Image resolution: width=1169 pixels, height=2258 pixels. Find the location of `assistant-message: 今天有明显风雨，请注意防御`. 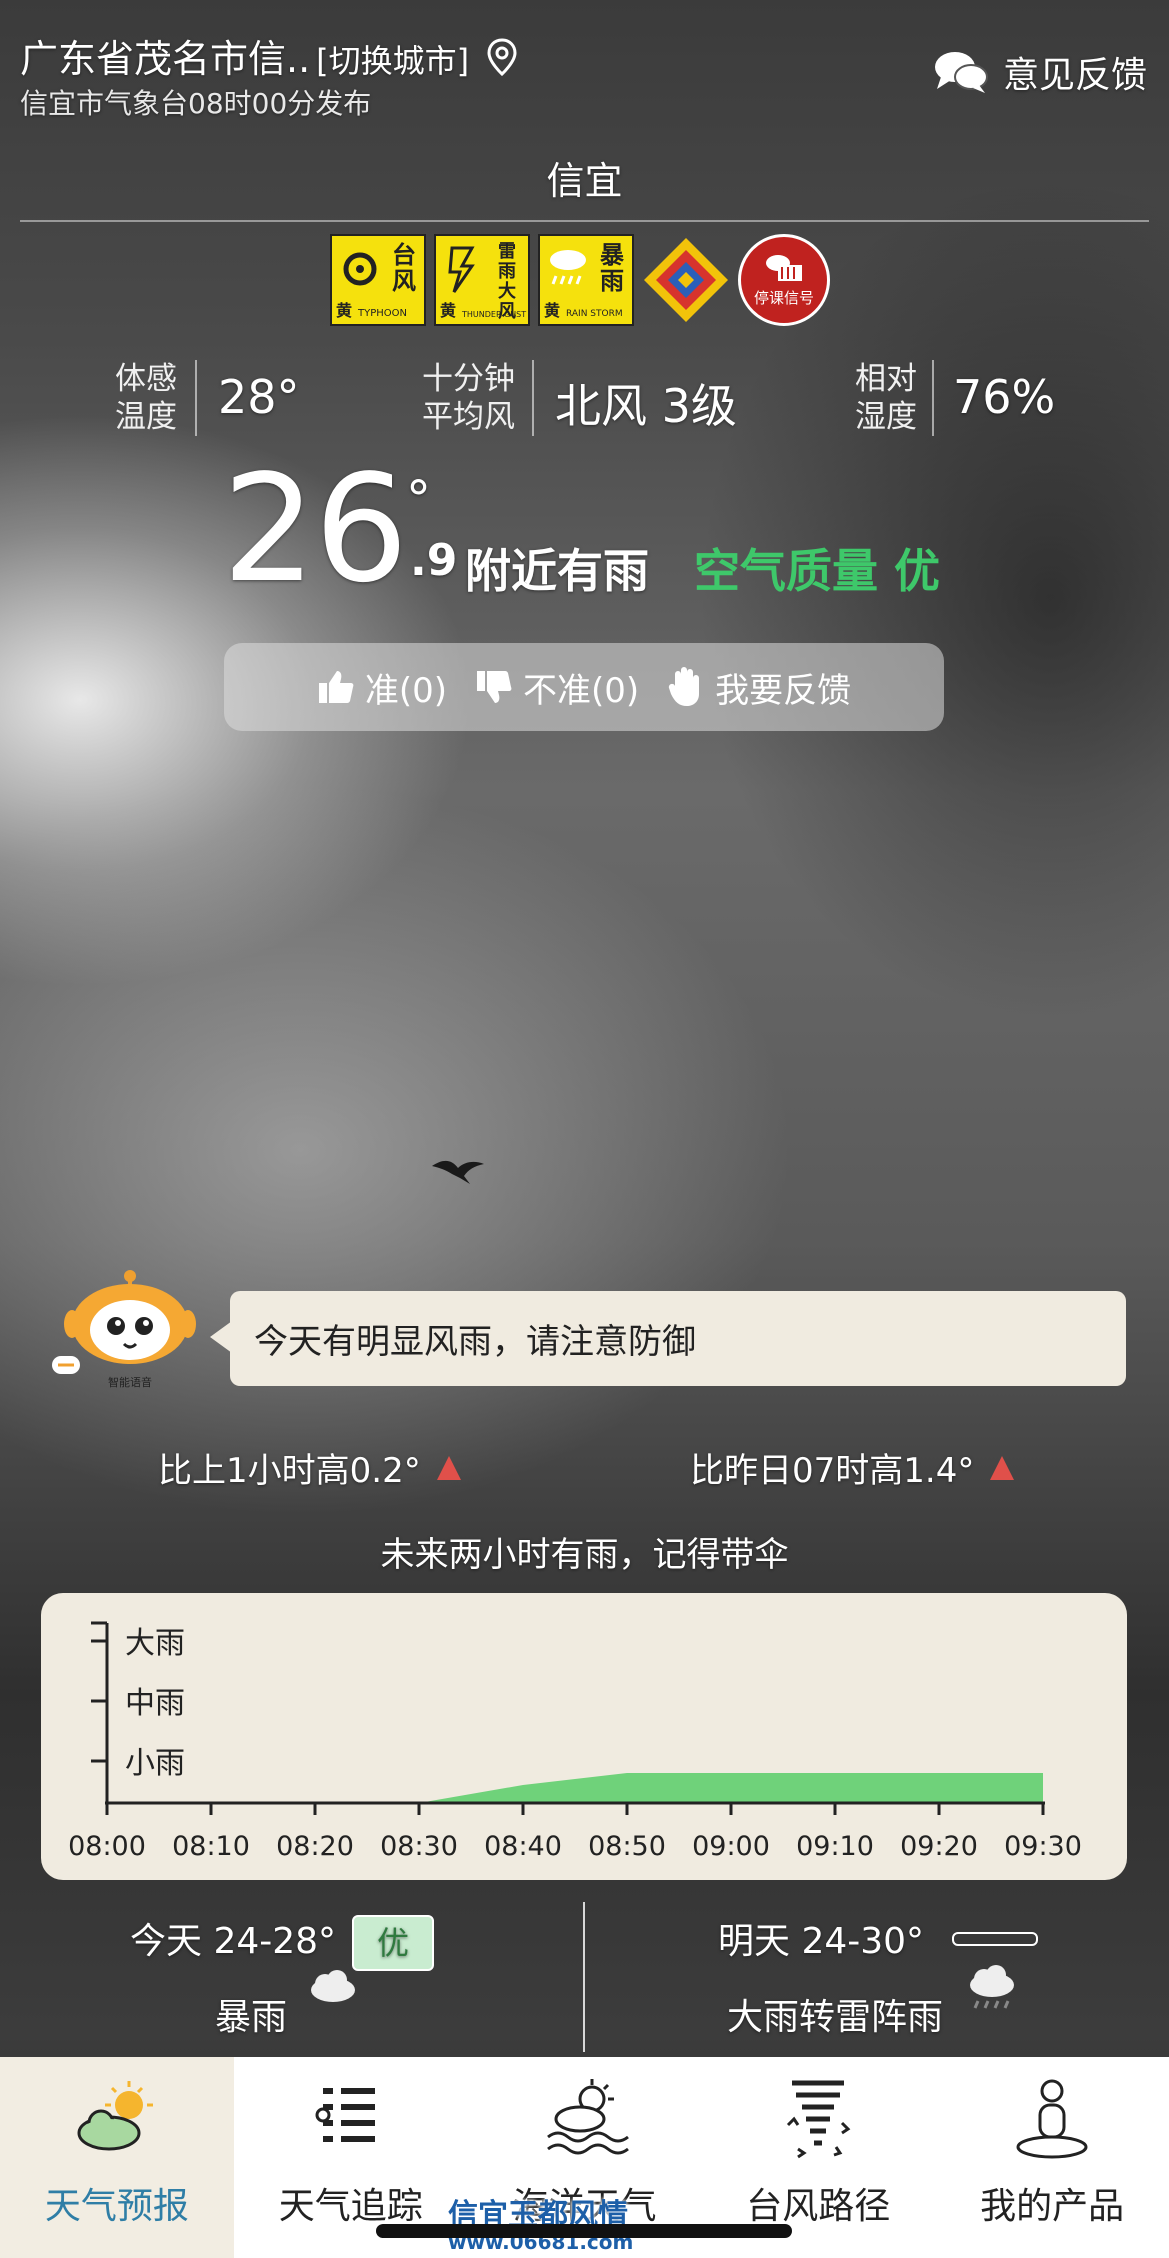

assistant-message: 今天有明显风雨，请注意防御 is located at coordinates (668, 1338).